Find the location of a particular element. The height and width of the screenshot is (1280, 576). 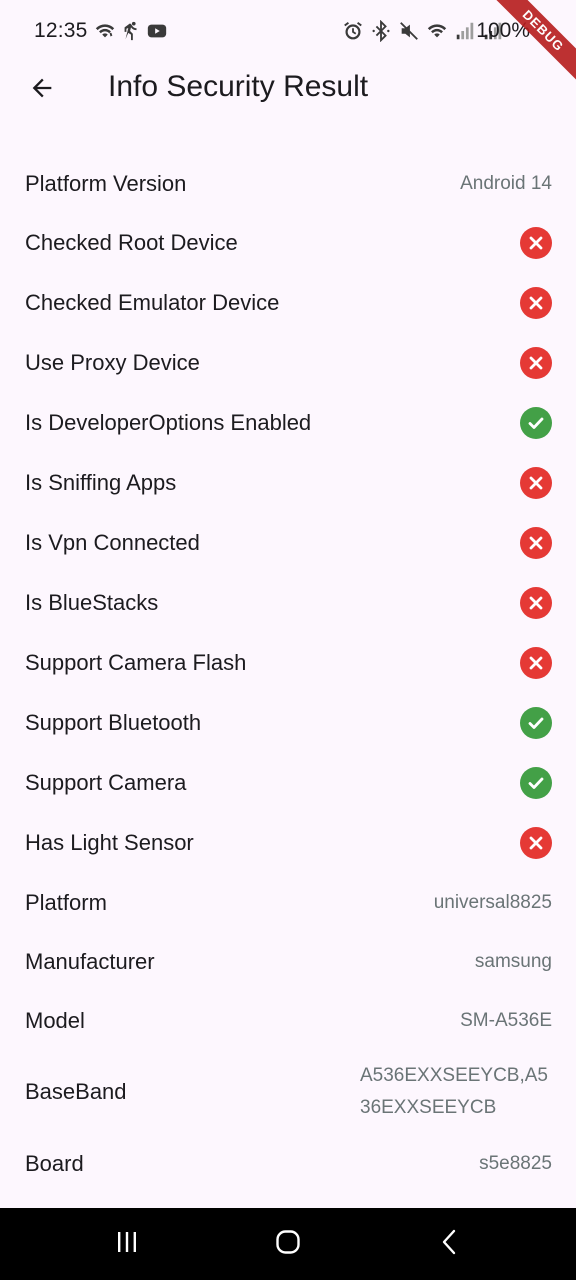

row-label: Support Camera Flash is located at coordinates (136, 662).